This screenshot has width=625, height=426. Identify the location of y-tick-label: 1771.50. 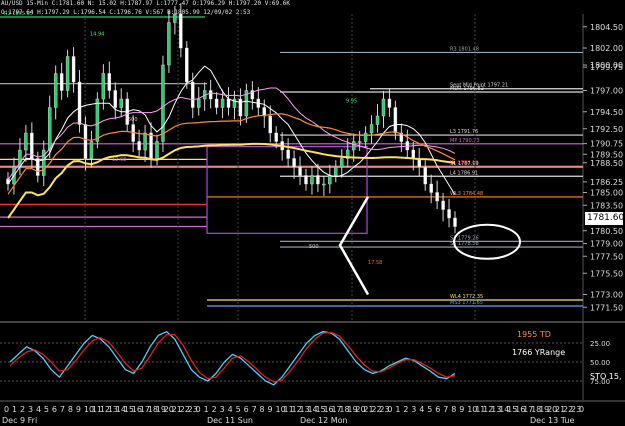
(606, 307).